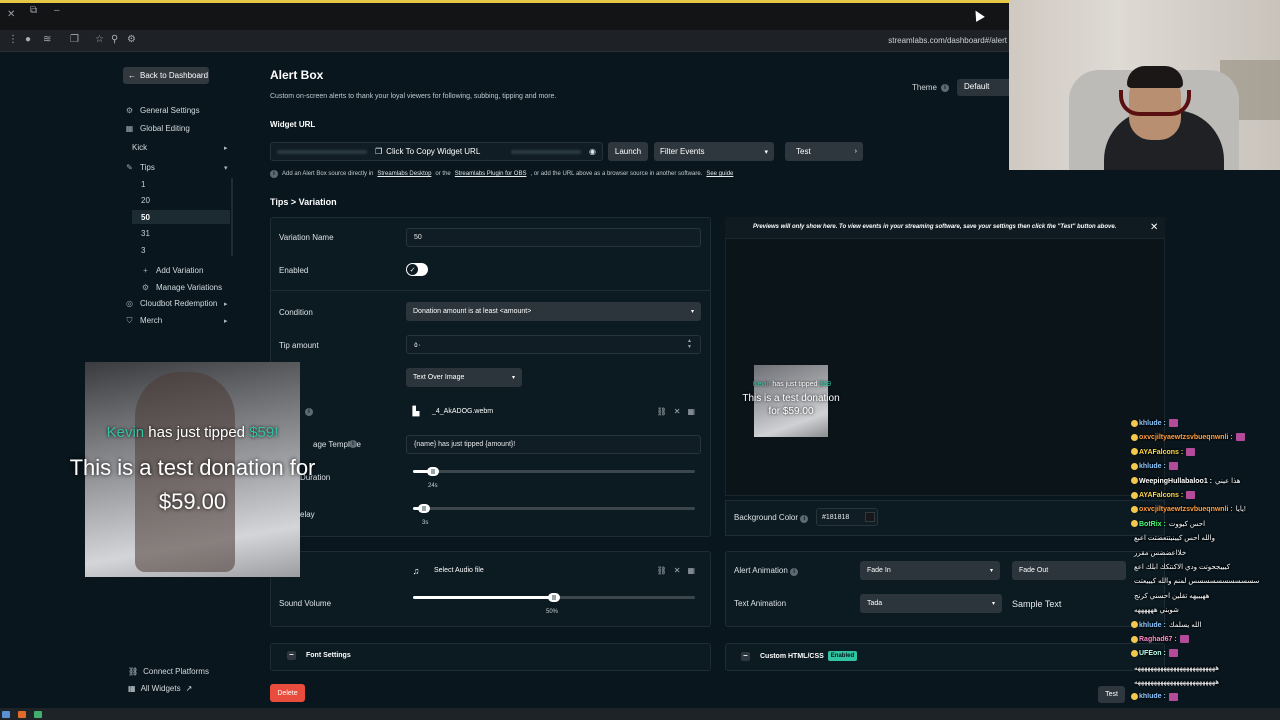 This screenshot has width=1280, height=720. Describe the element at coordinates (179, 303) in the screenshot. I see `sidebar-item-label: Cloudbot Redemption` at that location.